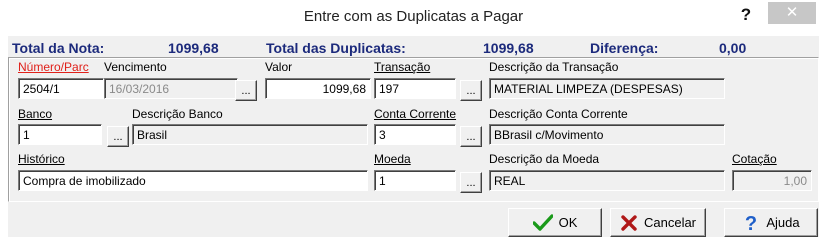  What do you see at coordinates (754, 159) in the screenshot?
I see `cotacao-label: Cotação` at bounding box center [754, 159].